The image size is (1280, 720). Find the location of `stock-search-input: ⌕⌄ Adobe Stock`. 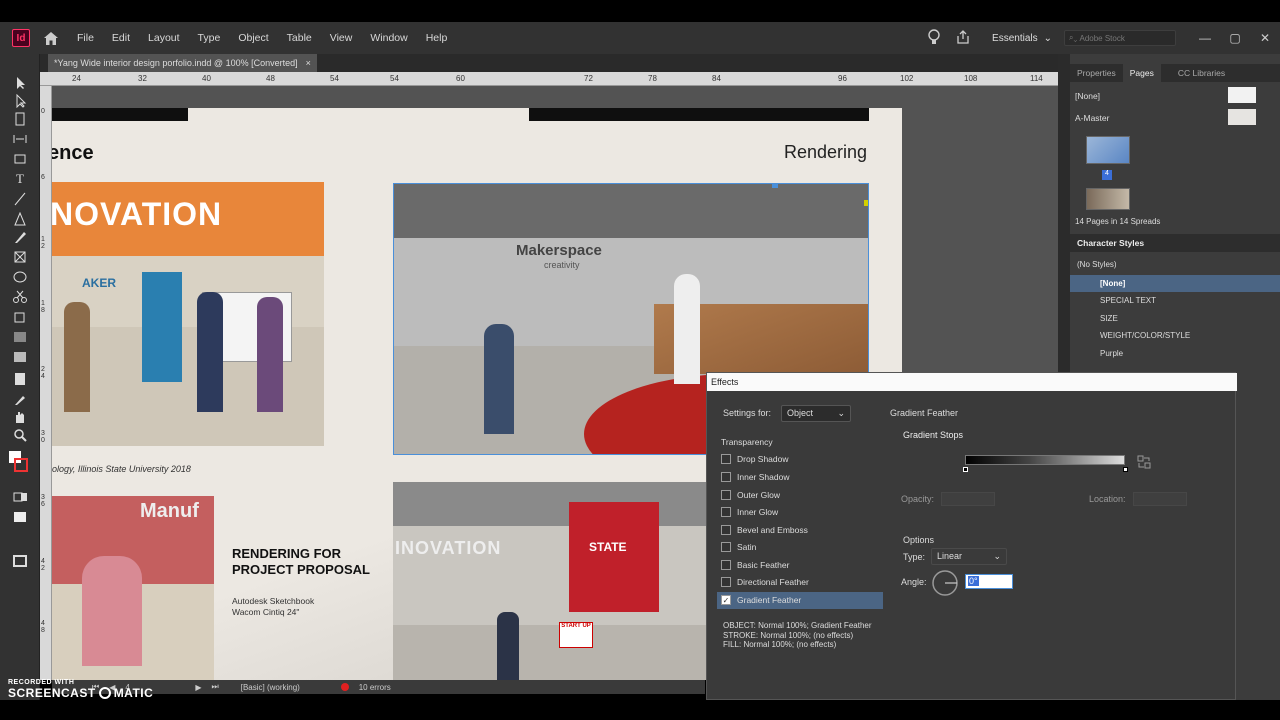

stock-search-input: ⌕⌄ Adobe Stock is located at coordinates (1120, 38).